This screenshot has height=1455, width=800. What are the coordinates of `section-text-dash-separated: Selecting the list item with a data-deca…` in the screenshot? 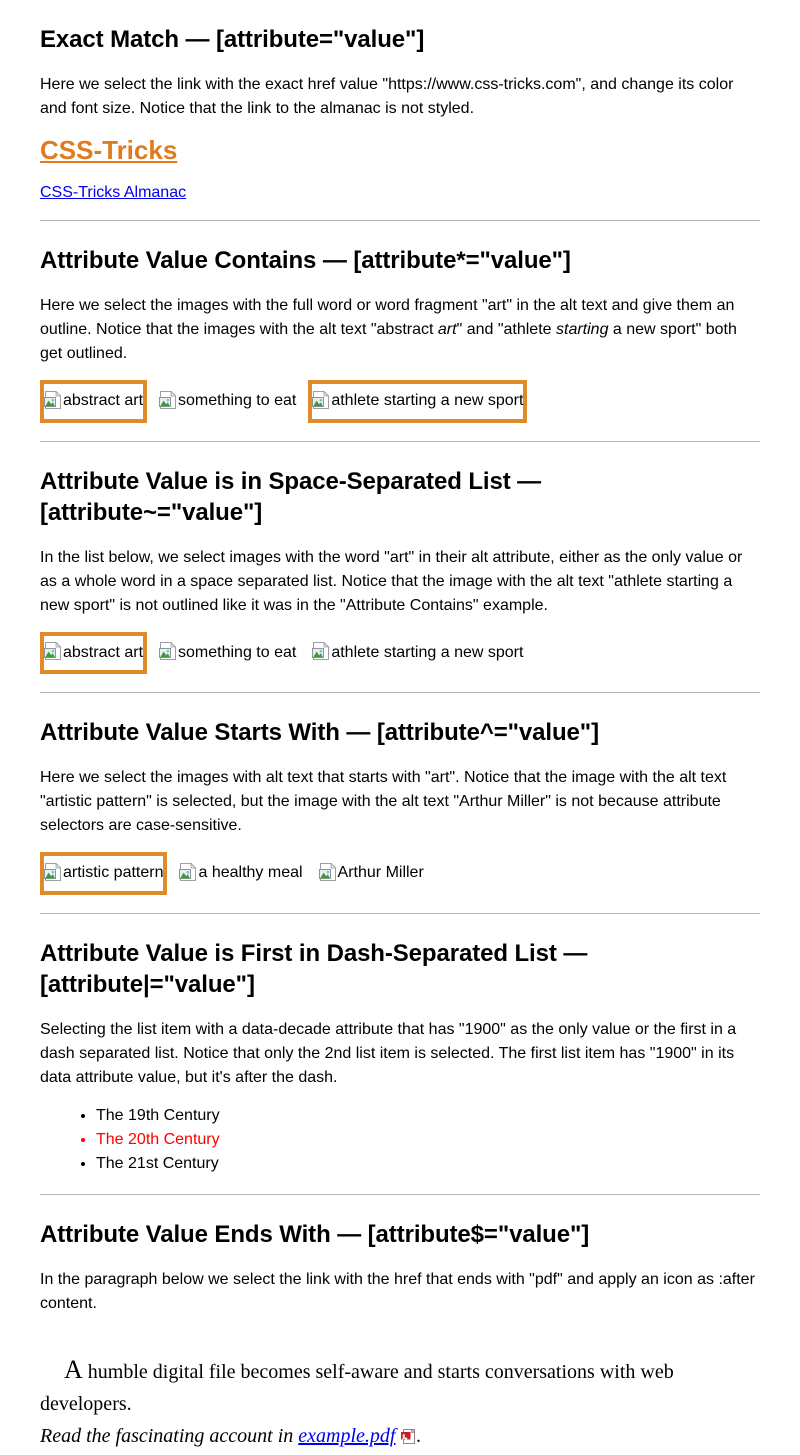 It's located at (388, 1054).